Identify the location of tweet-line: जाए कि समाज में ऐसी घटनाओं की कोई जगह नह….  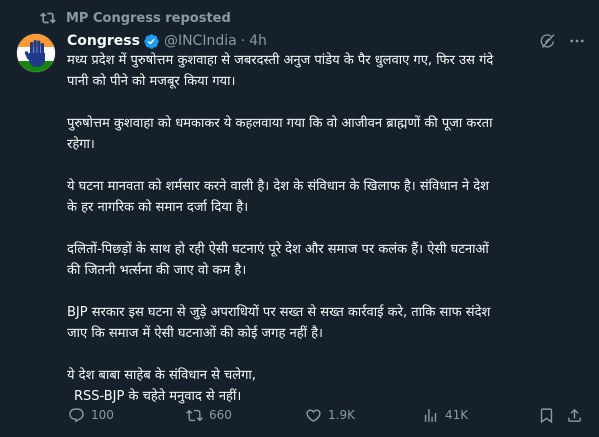
(195, 333).